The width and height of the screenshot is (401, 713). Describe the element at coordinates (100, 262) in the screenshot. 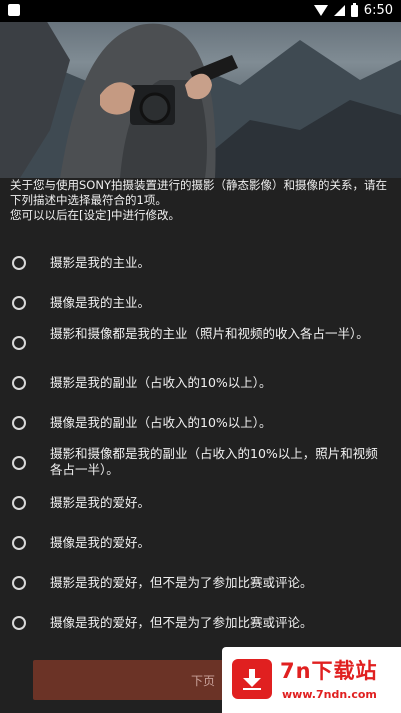

I see `option-label: 摄影是我的主业。` at that location.